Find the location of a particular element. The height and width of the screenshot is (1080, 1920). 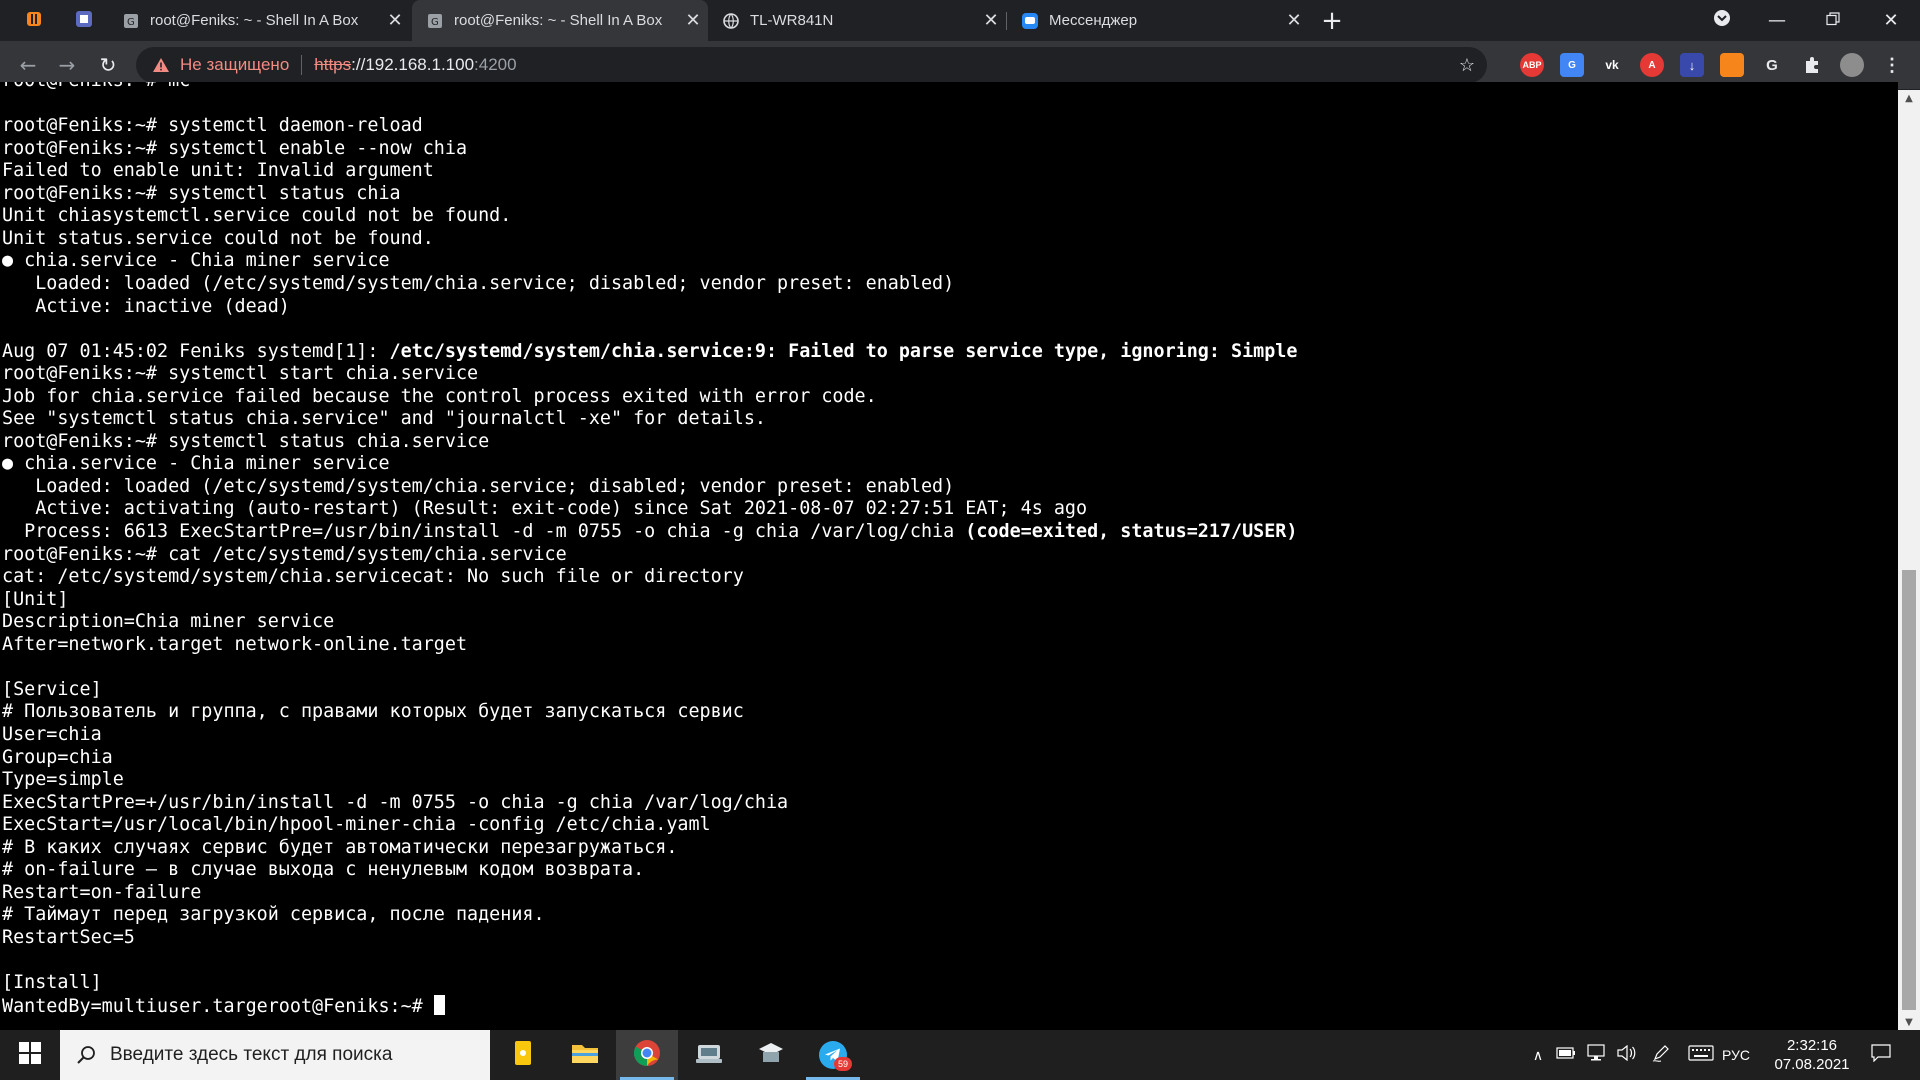

speaker-icon is located at coordinates (1626, 1055).